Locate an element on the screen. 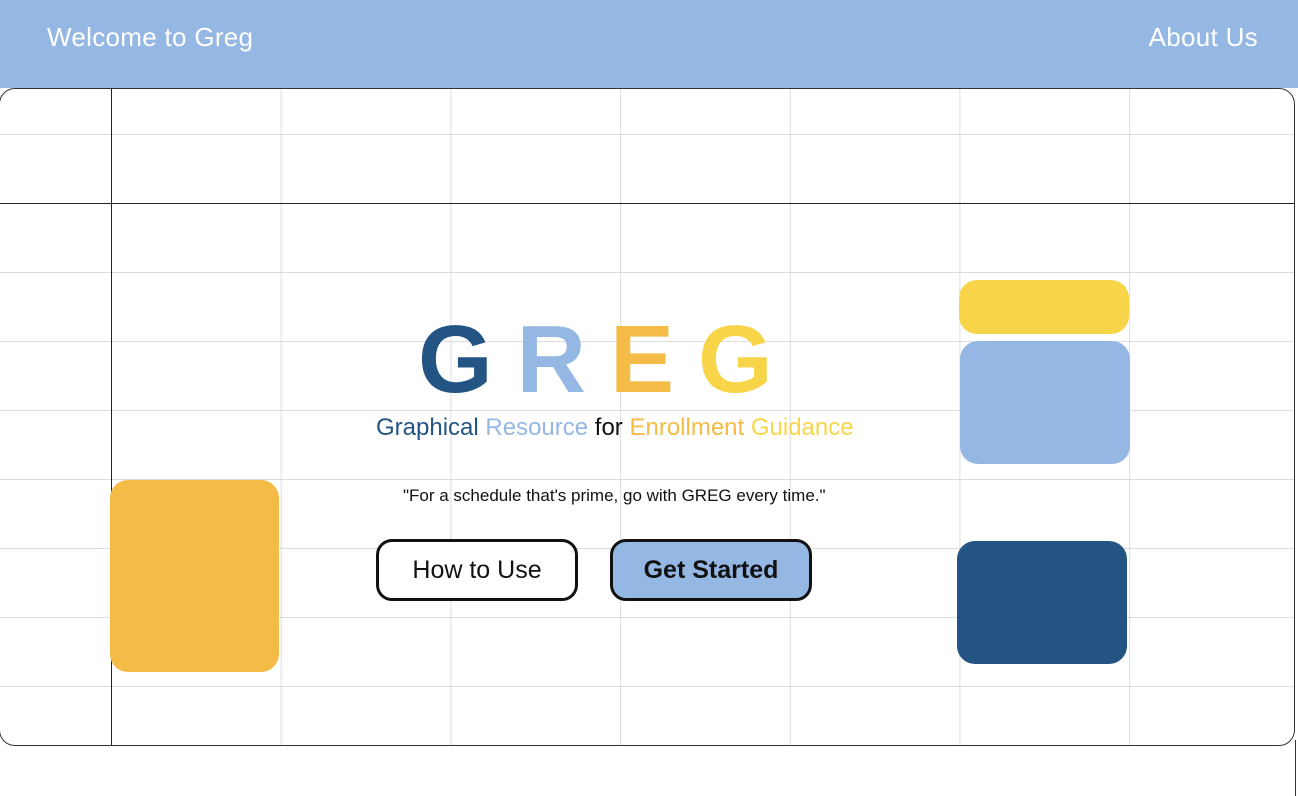  grid-header-line is located at coordinates (647, 203).